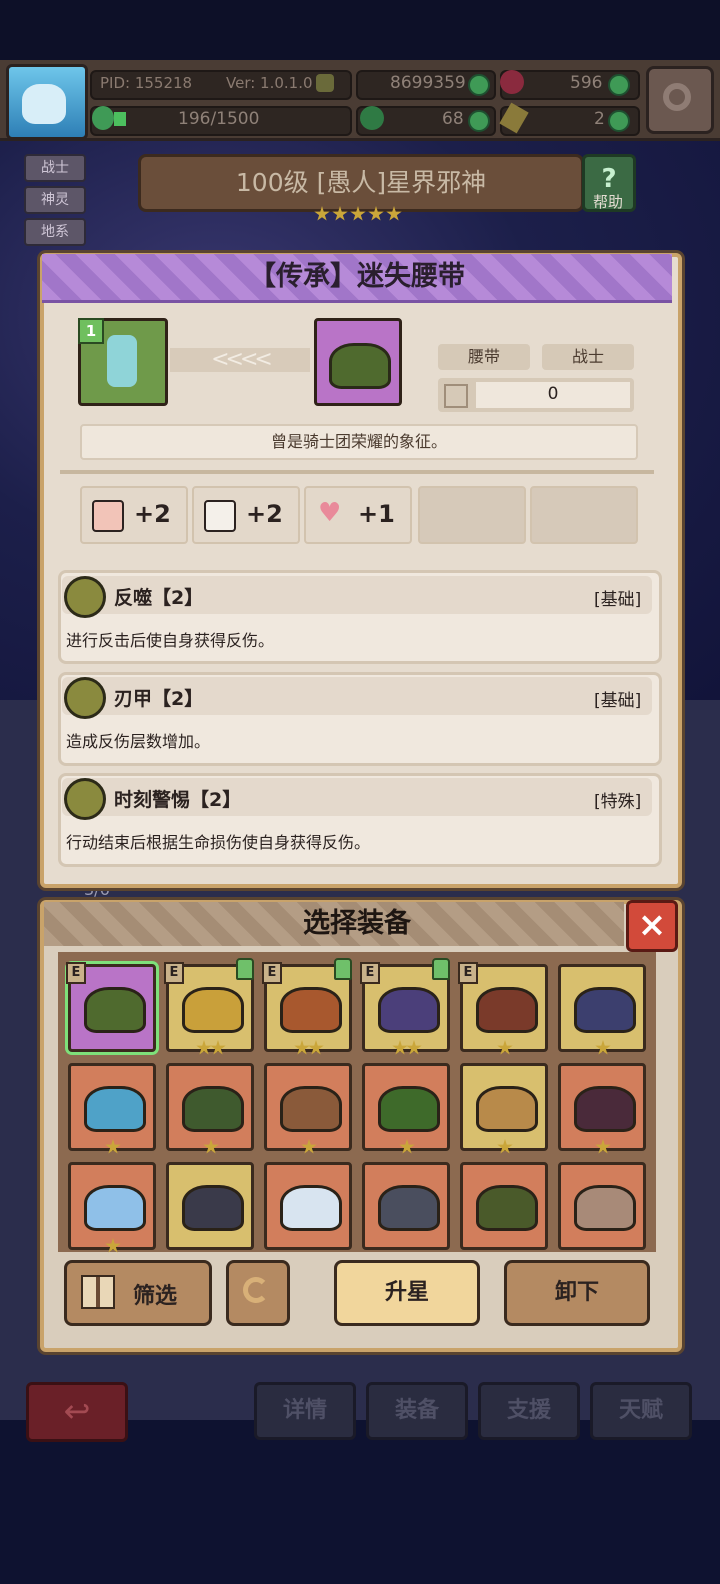 The image size is (720, 1584). I want to click on skill-desc: 造成反伤层数增加。, so click(138, 741).